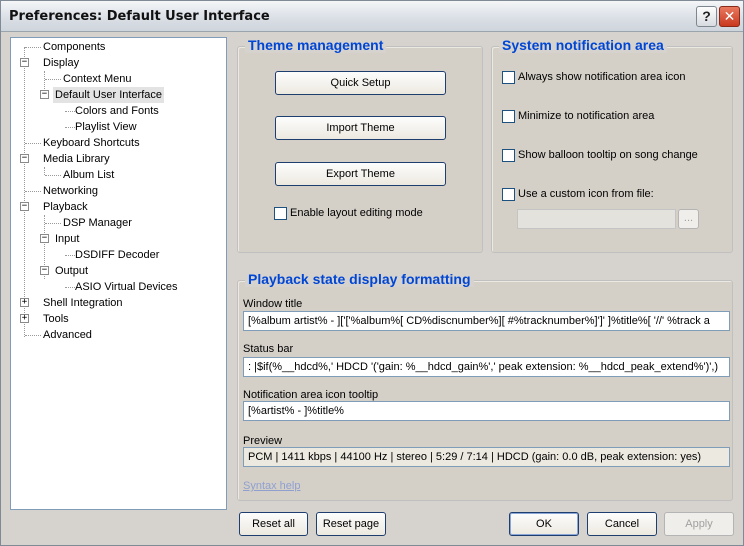 This screenshot has width=744, height=546. What do you see at coordinates (271, 486) in the screenshot?
I see `syntax-help-link: Syntax help` at bounding box center [271, 486].